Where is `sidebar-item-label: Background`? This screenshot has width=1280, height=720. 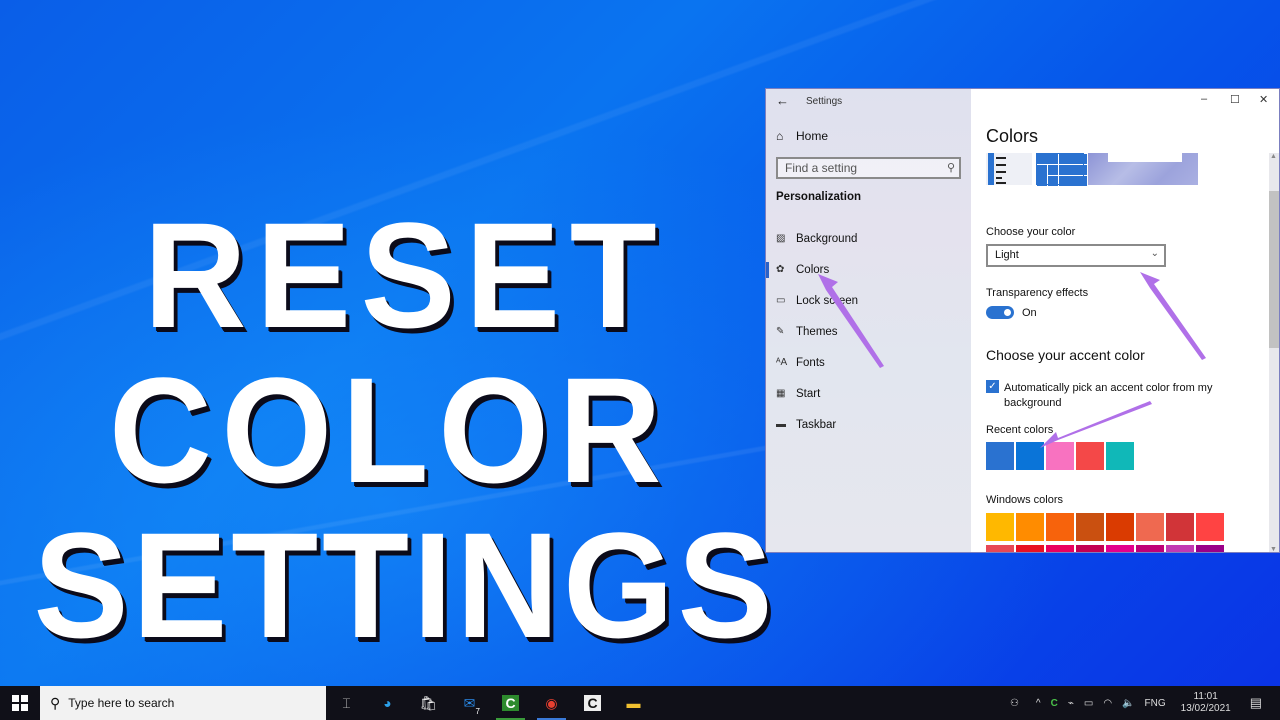 sidebar-item-label: Background is located at coordinates (827, 238).